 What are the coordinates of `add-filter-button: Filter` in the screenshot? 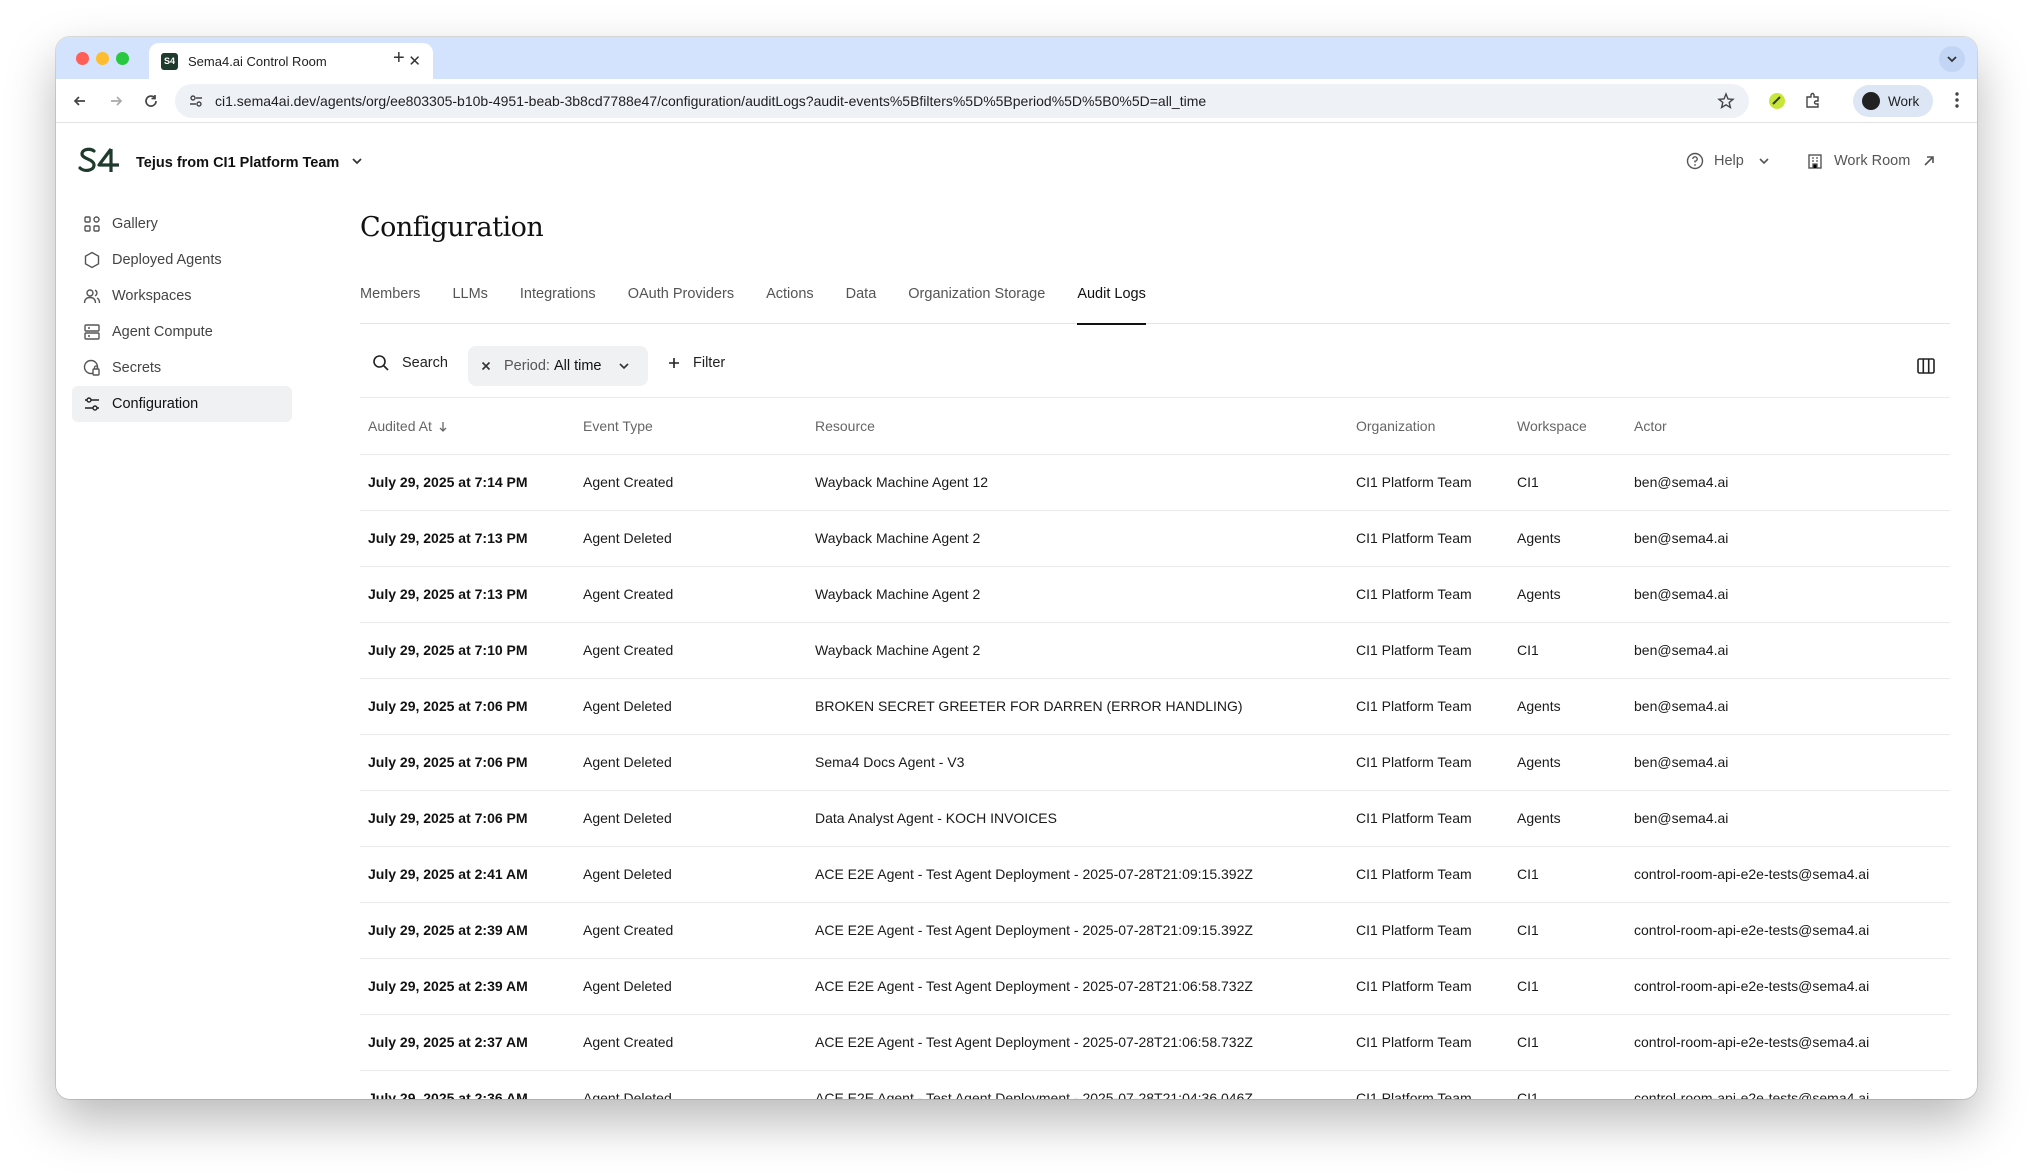 It's located at (696, 363).